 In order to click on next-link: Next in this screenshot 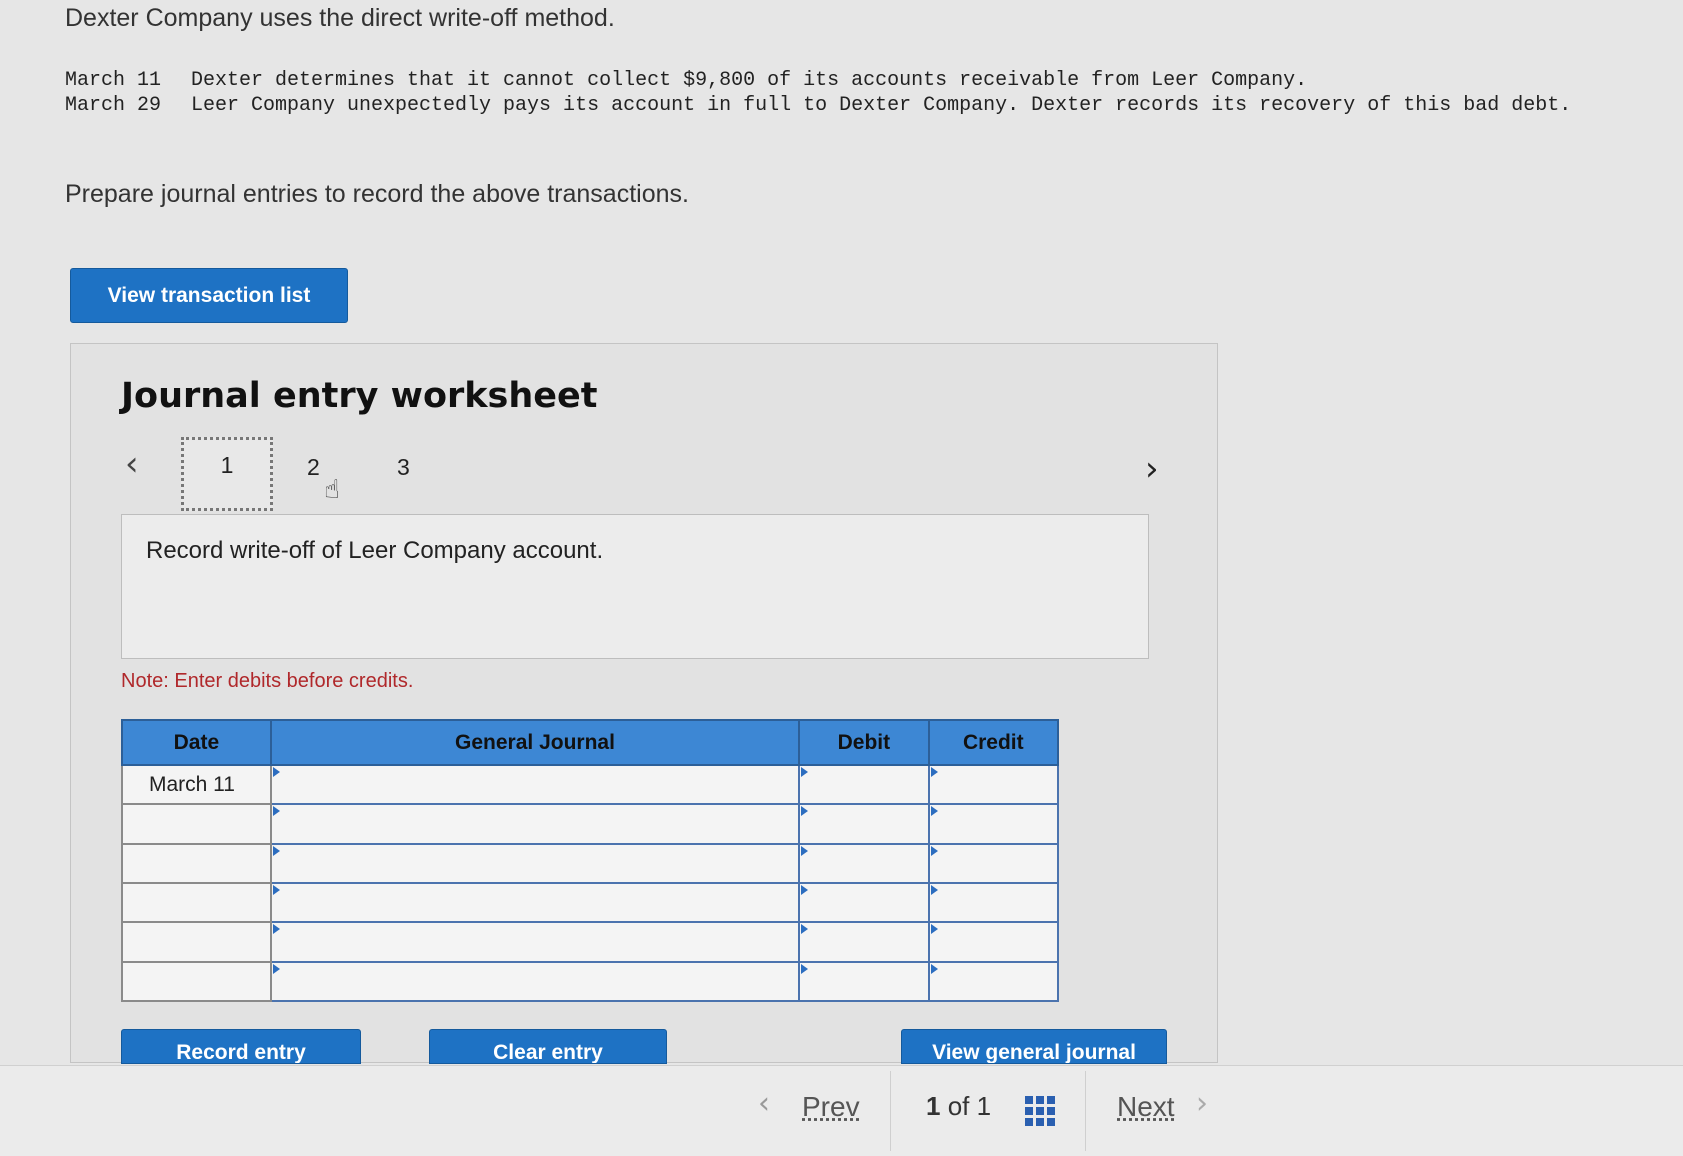, I will do `click(1146, 1107)`.